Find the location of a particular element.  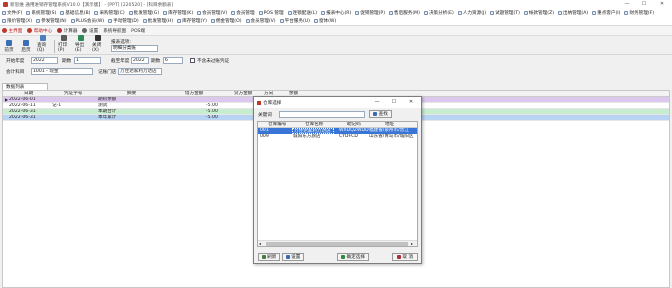

settings-icon is located at coordinates (287, 257).